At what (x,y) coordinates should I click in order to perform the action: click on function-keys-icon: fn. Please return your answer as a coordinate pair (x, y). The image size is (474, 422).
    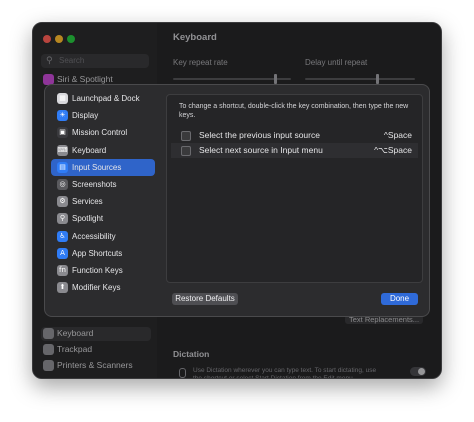
    Looking at the image, I should click on (62, 270).